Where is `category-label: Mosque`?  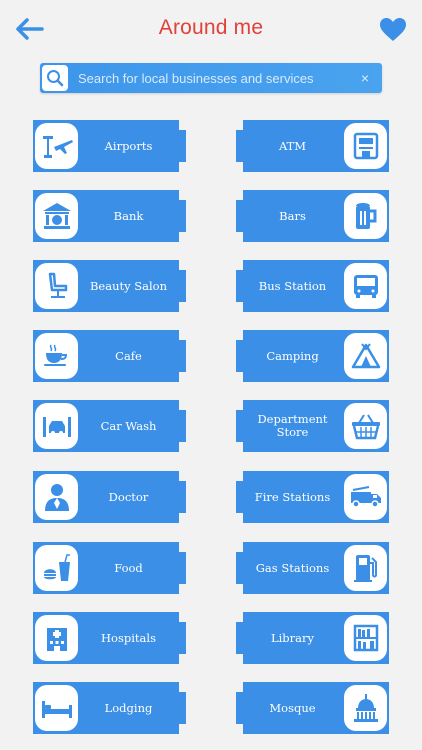 category-label: Mosque is located at coordinates (292, 707).